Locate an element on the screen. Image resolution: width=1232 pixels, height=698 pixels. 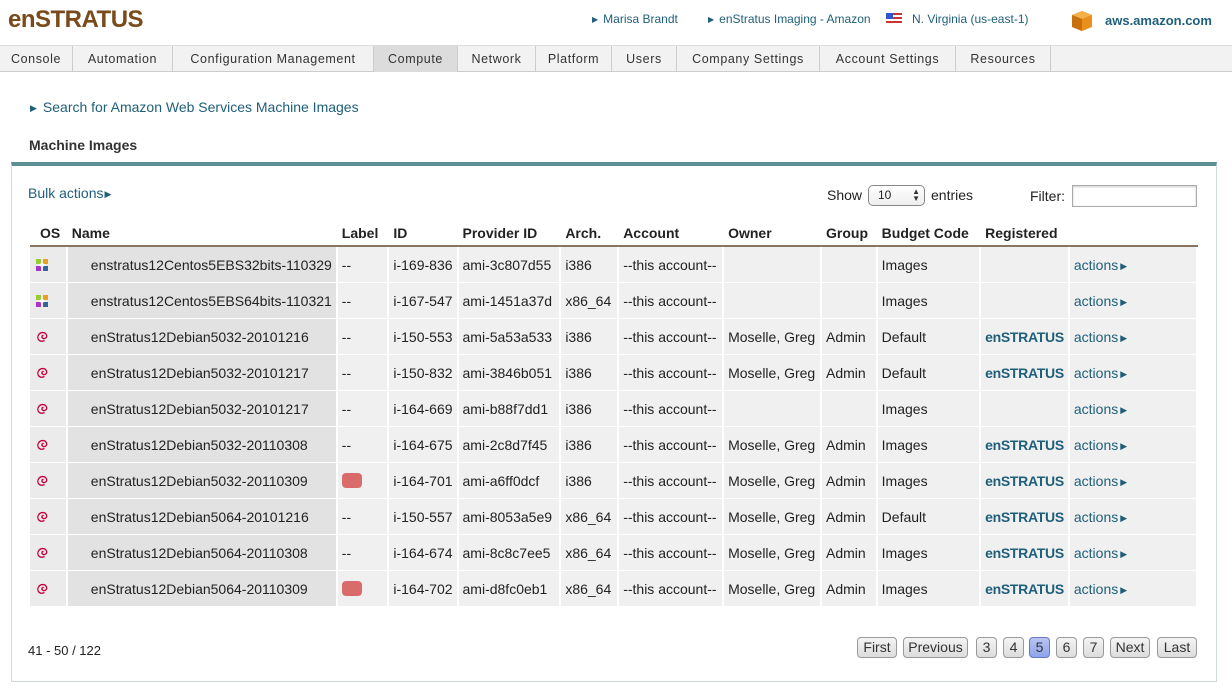
nav-tab-automation: Automation is located at coordinates (123, 59).